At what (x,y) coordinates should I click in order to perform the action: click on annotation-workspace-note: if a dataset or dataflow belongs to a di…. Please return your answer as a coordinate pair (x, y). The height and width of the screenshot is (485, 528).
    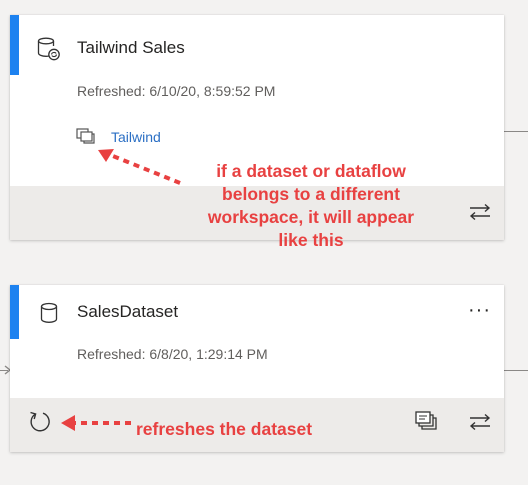
    Looking at the image, I should click on (311, 206).